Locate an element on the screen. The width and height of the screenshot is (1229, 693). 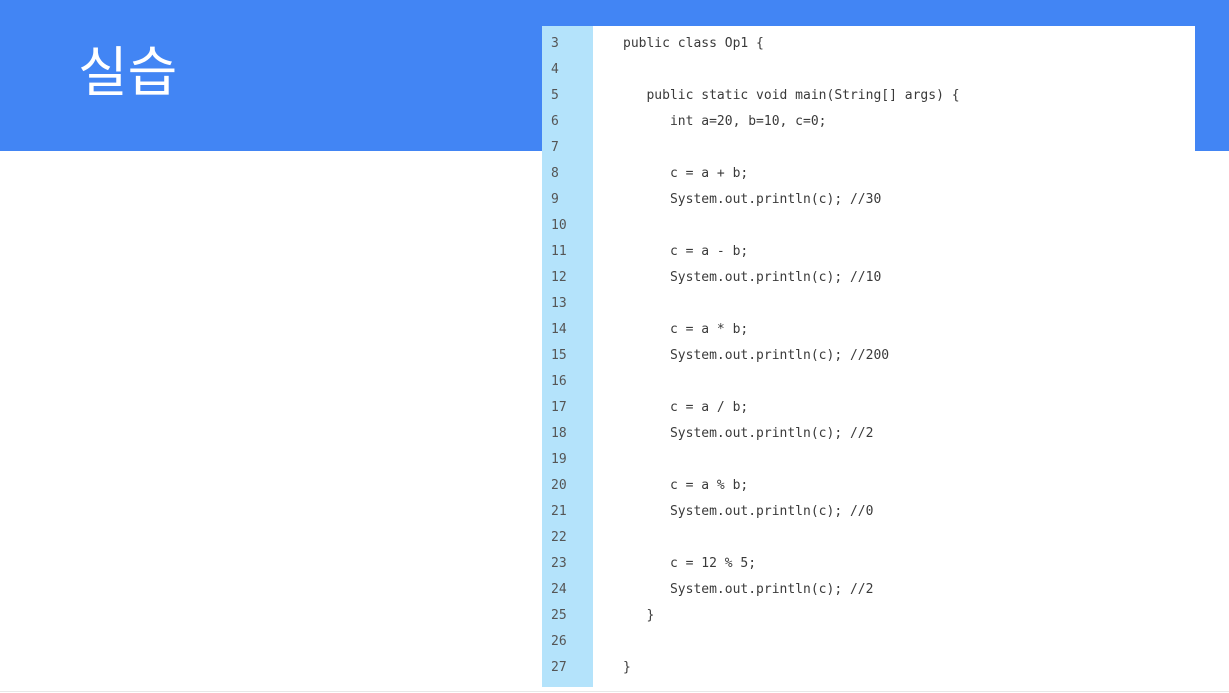
code-line: 19 is located at coordinates (868, 460).